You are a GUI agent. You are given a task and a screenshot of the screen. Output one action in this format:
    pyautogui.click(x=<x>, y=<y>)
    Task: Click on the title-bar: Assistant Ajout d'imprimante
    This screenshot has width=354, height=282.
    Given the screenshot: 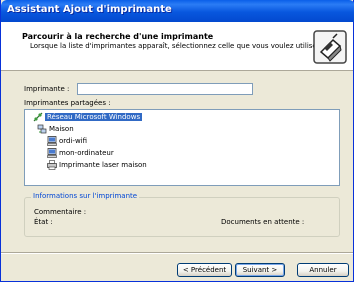 What is the action you would take?
    pyautogui.click(x=177, y=11)
    